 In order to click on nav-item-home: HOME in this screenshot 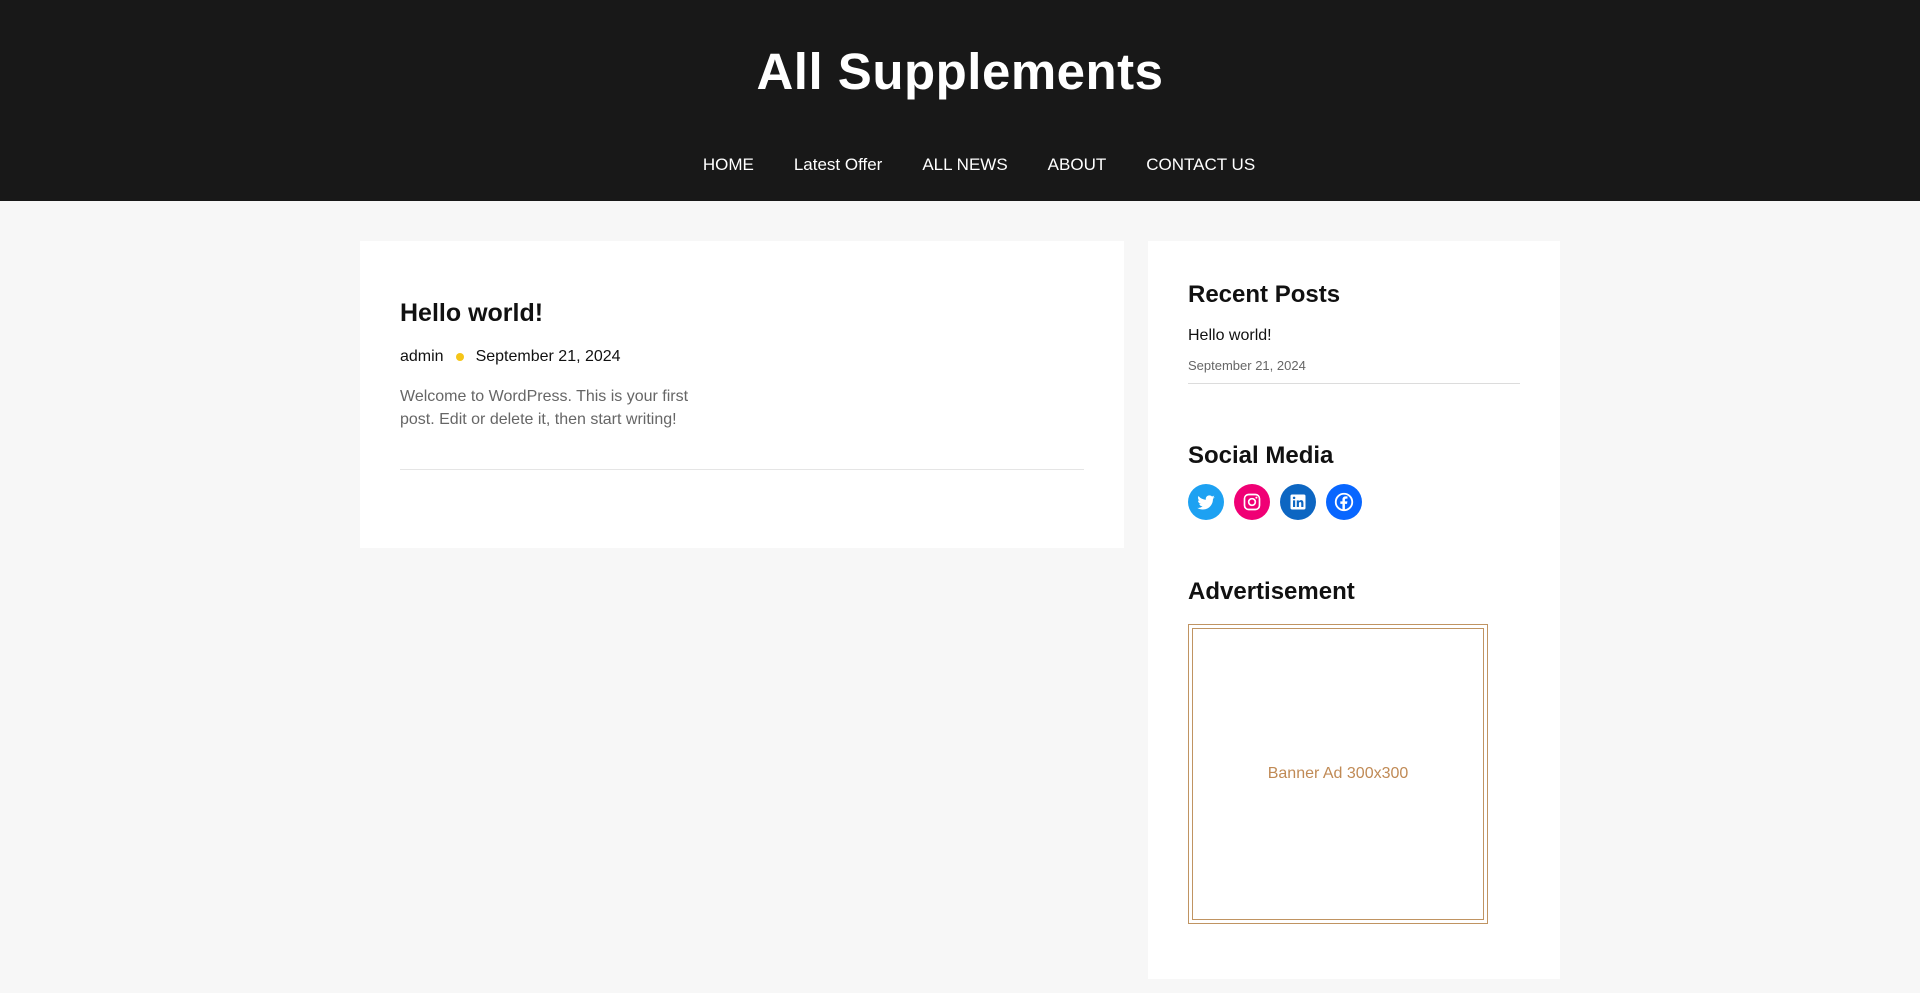, I will do `click(728, 165)`.